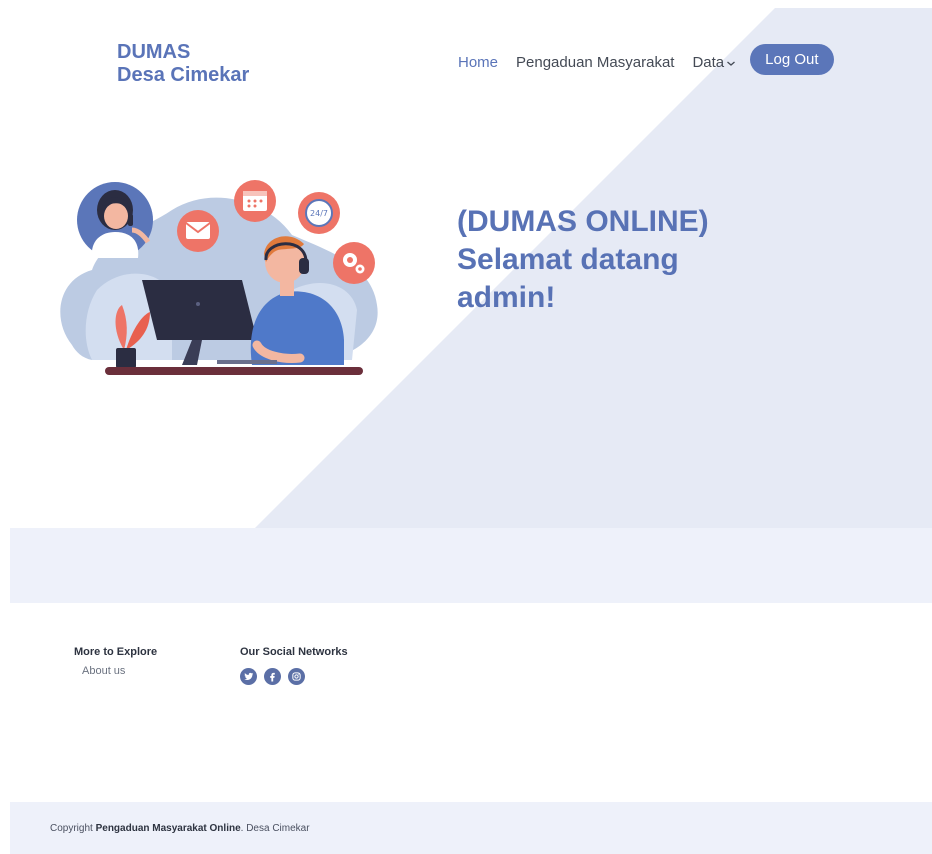 The image size is (932, 854). What do you see at coordinates (354, 263) in the screenshot?
I see `gear-icon` at bounding box center [354, 263].